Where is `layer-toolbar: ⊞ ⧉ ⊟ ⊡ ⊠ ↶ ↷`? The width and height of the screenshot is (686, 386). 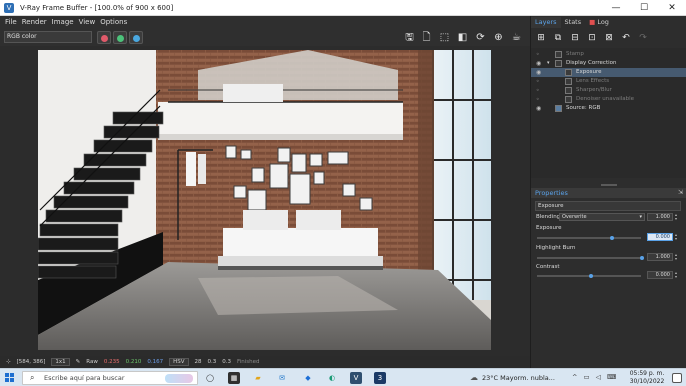 layer-toolbar: ⊞ ⧉ ⊟ ⊡ ⊠ ↶ ↷ is located at coordinates (608, 38).